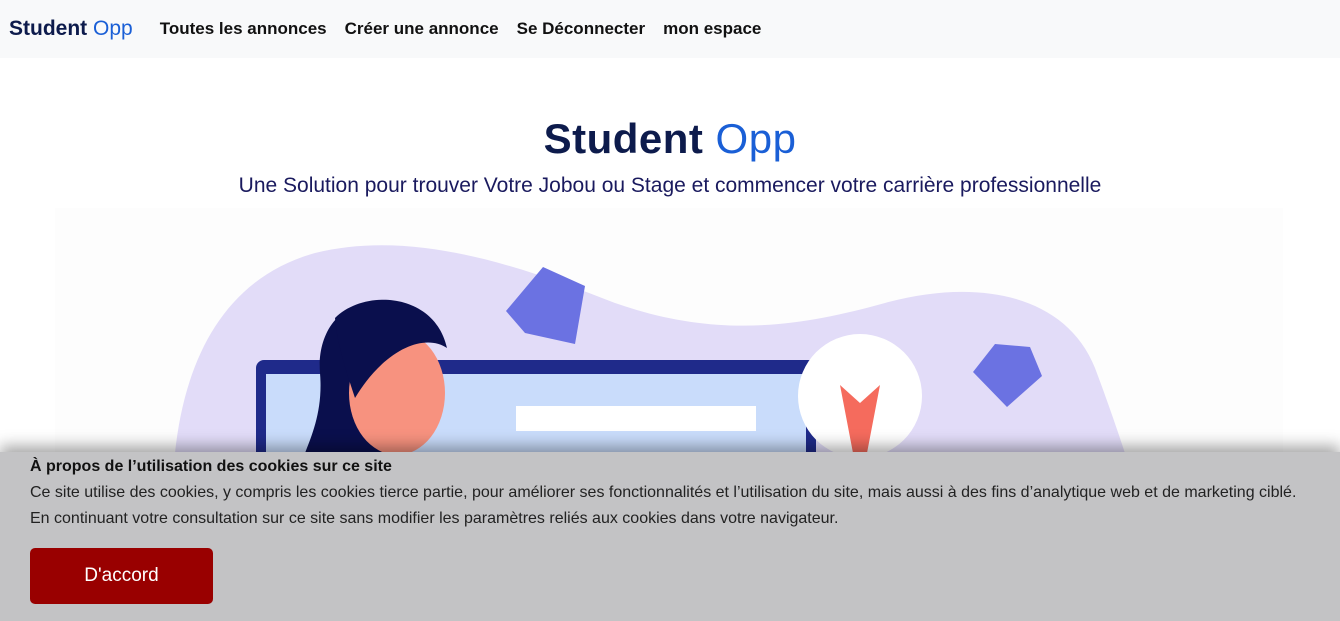 The width and height of the screenshot is (1340, 621). Describe the element at coordinates (121, 576) in the screenshot. I see `accept-cookies-button: D'accord` at that location.